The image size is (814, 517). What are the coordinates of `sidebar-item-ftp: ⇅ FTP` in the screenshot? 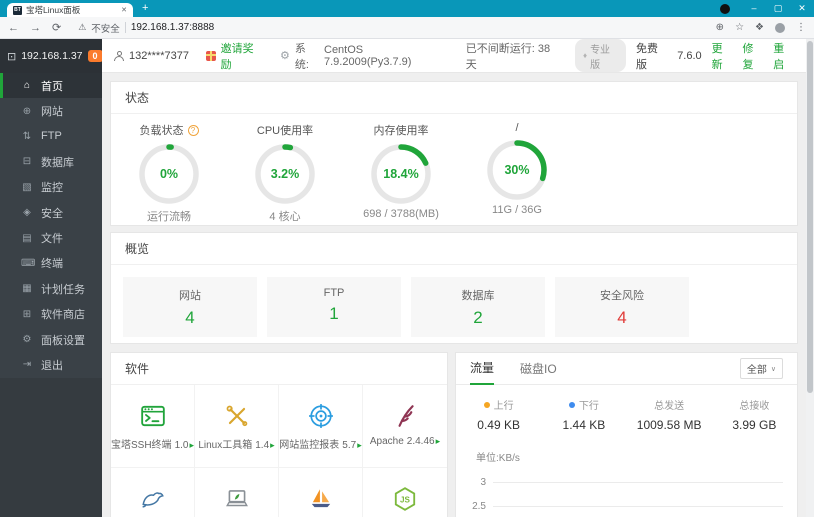 It's located at (51, 136).